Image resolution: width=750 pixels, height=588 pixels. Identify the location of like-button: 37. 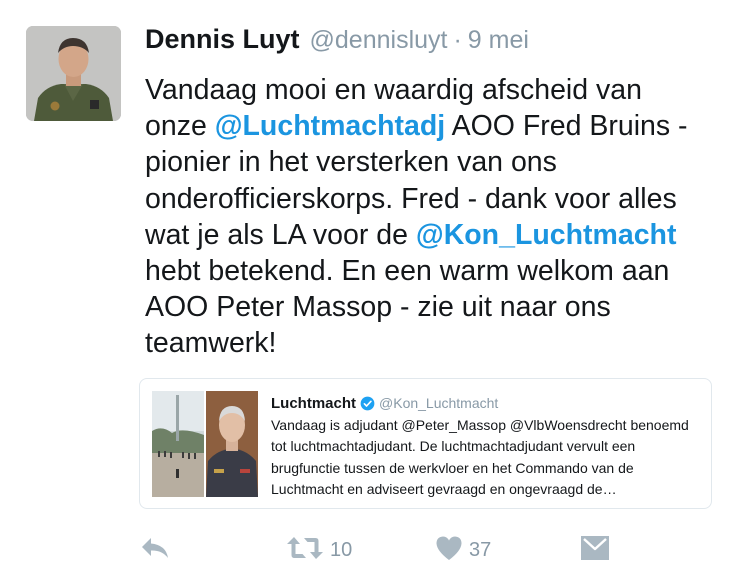
(463, 550).